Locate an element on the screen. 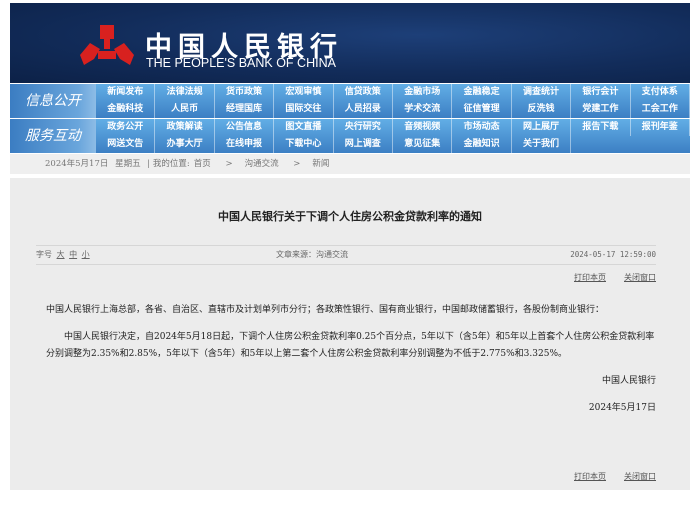 The width and height of the screenshot is (700, 508). nav-item: 报告下载 is located at coordinates (601, 127).